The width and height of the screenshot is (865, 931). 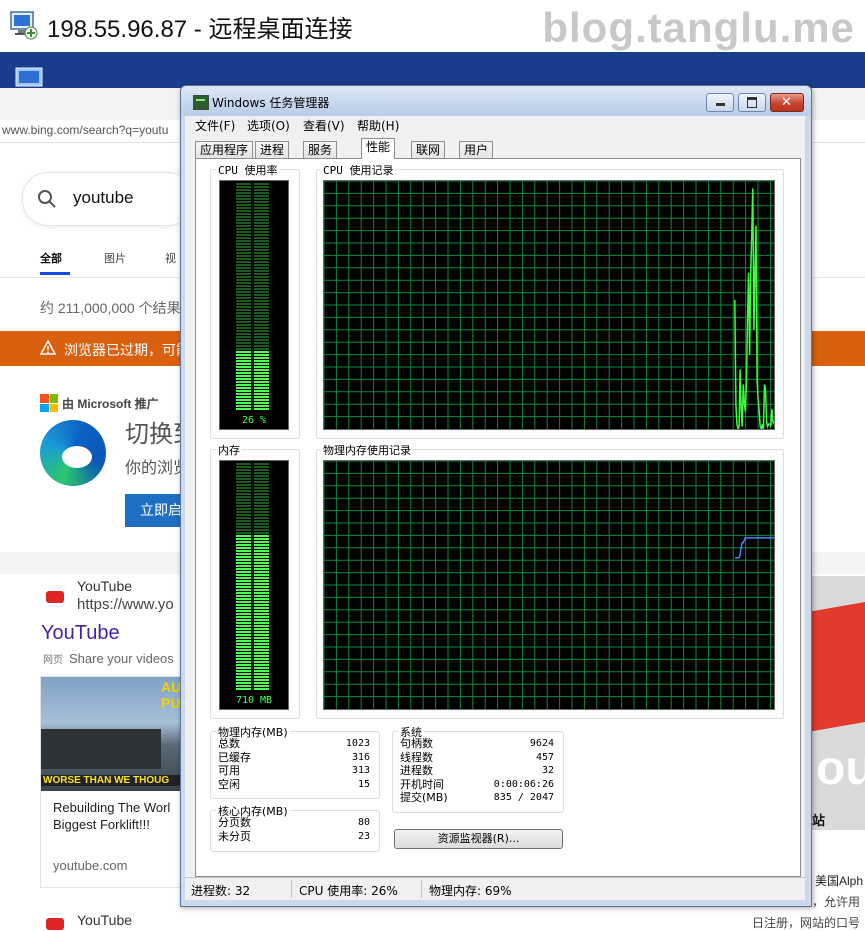 I want to click on menu-file: 文件(F), so click(x=215, y=125).